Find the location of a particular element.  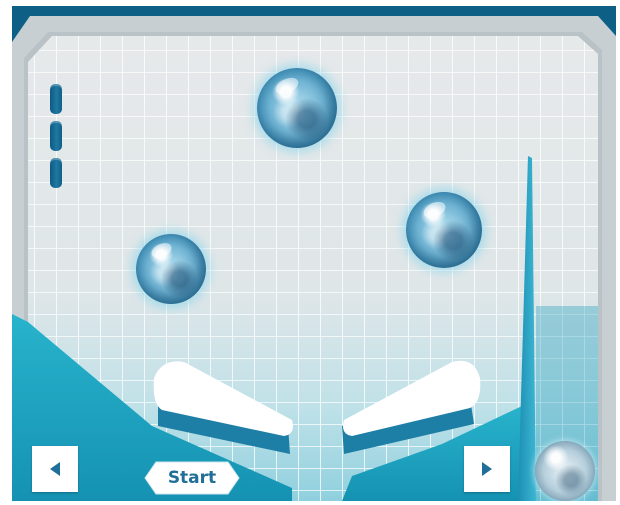

right-flipper-button is located at coordinates (487, 469).